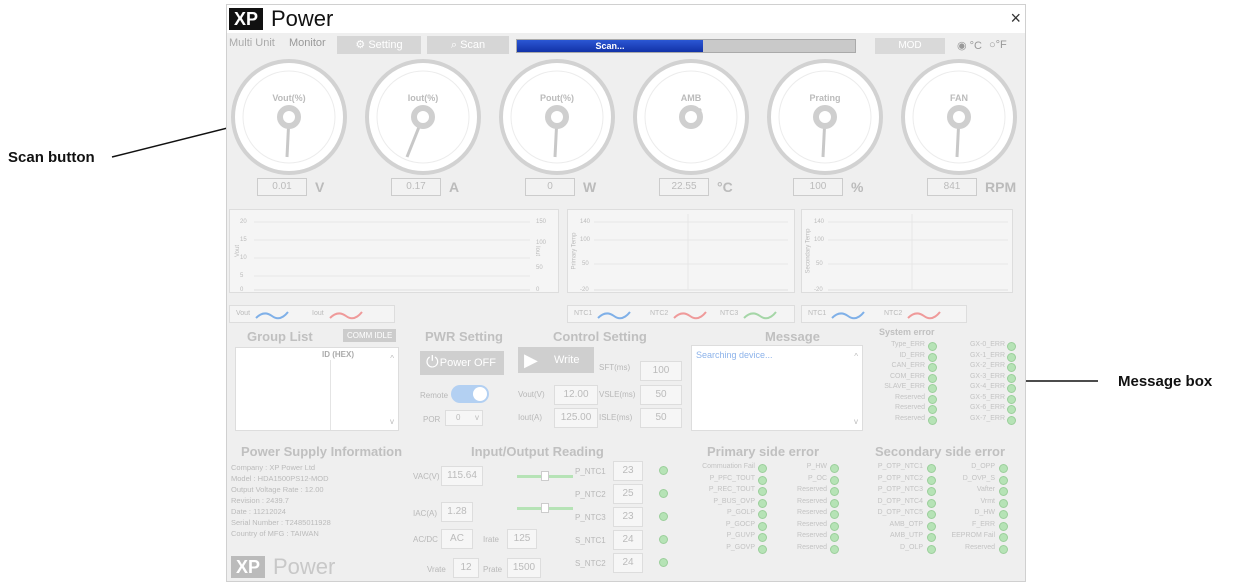 Image resolution: width=1235 pixels, height=583 pixels. I want to click on chart3-ylabel: Secondary Temp, so click(808, 251).